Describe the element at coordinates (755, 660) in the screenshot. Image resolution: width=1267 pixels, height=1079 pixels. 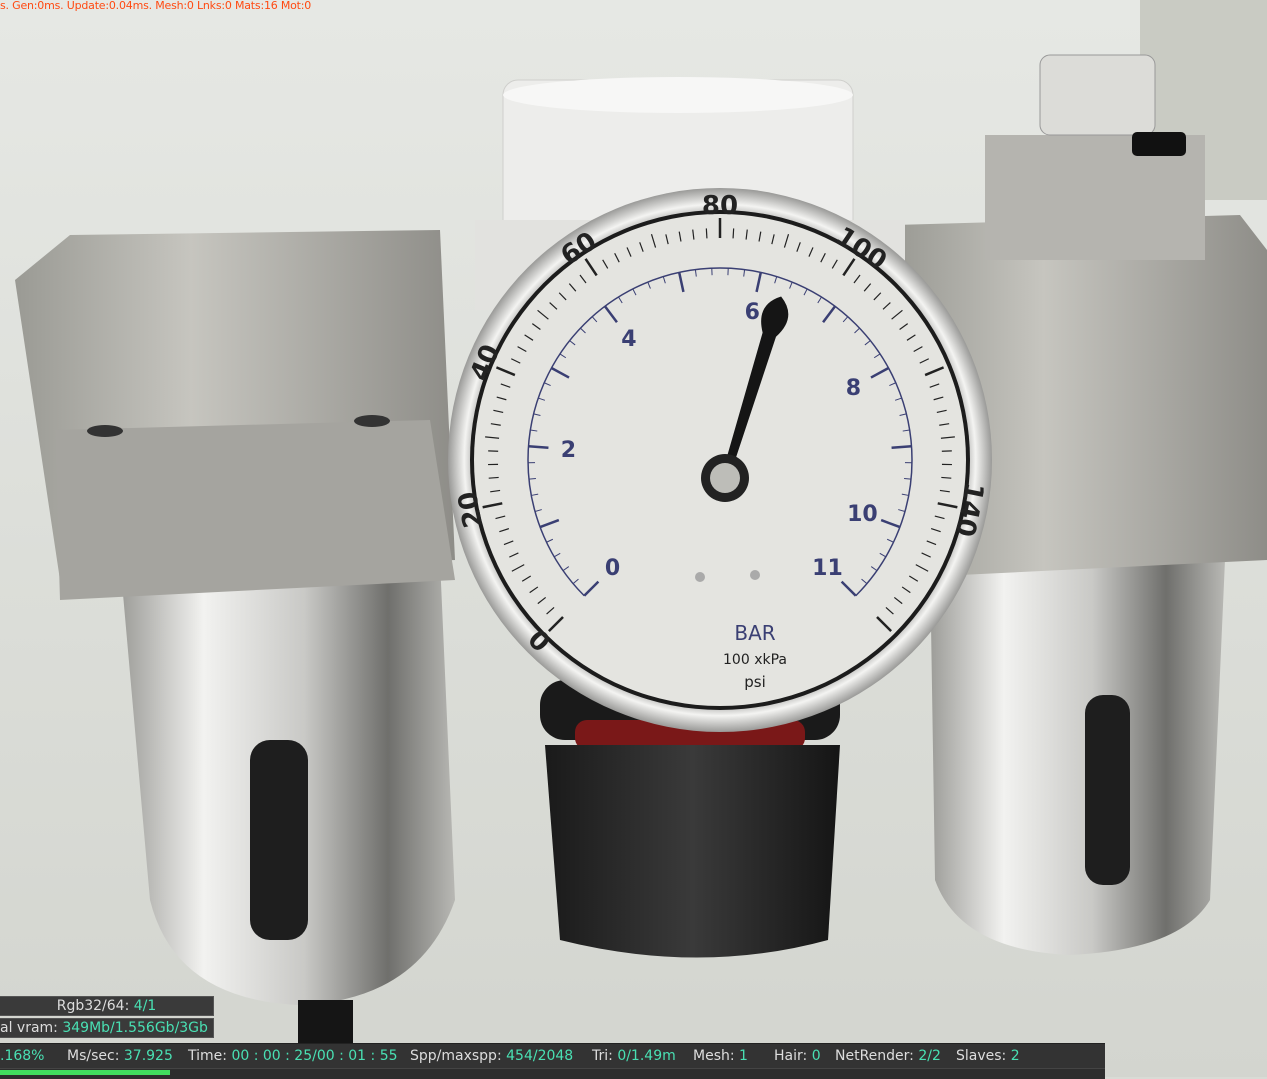
I see `gauge-subunit: 100 xkPa` at that location.